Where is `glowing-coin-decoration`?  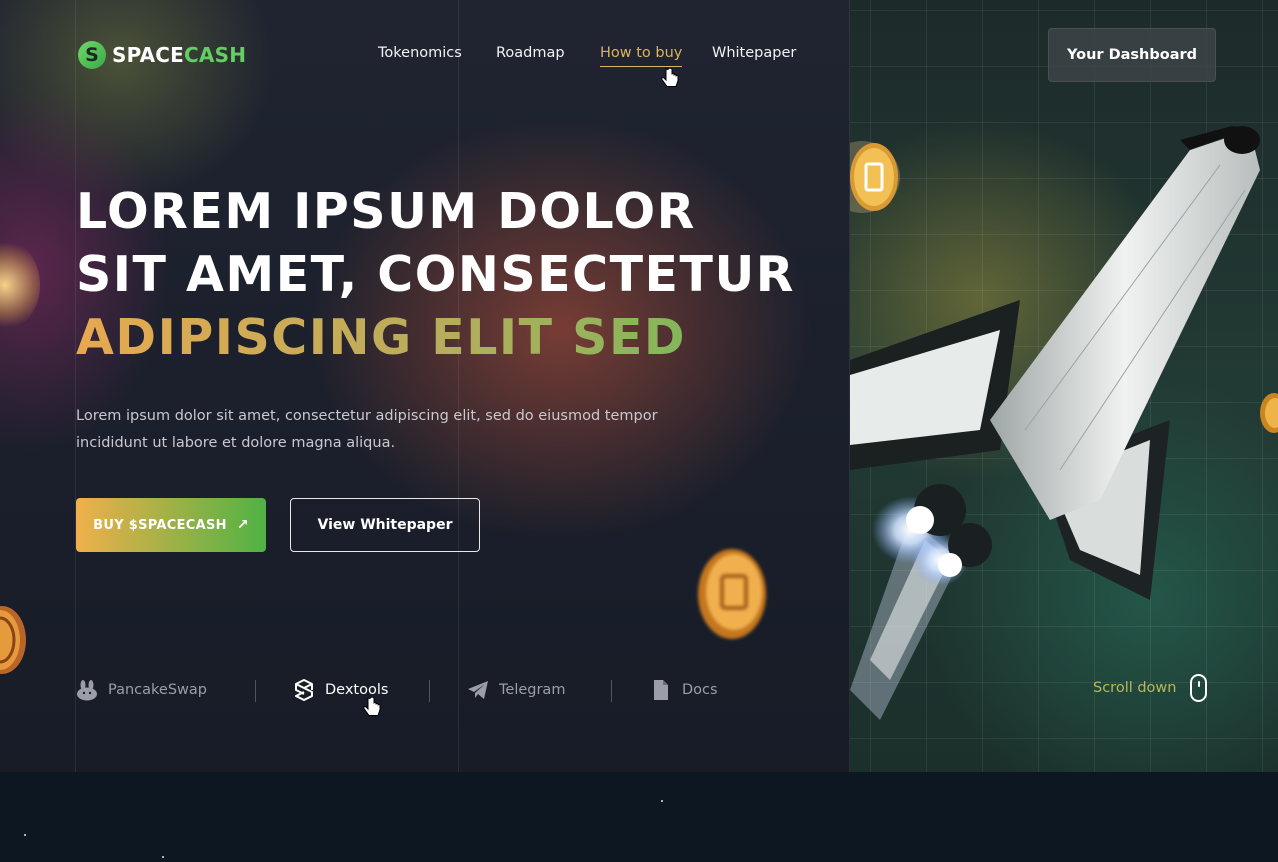 glowing-coin-decoration is located at coordinates (20, 285).